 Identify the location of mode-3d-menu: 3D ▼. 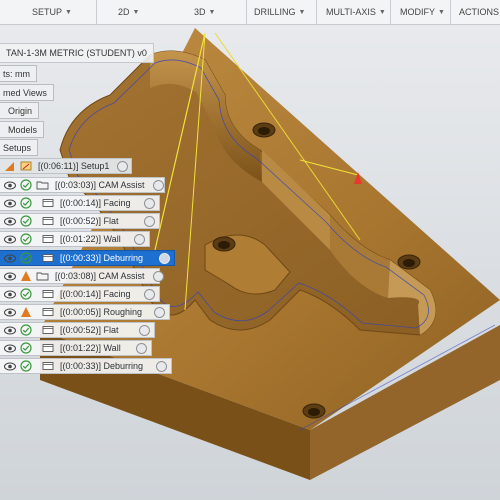
(204, 12).